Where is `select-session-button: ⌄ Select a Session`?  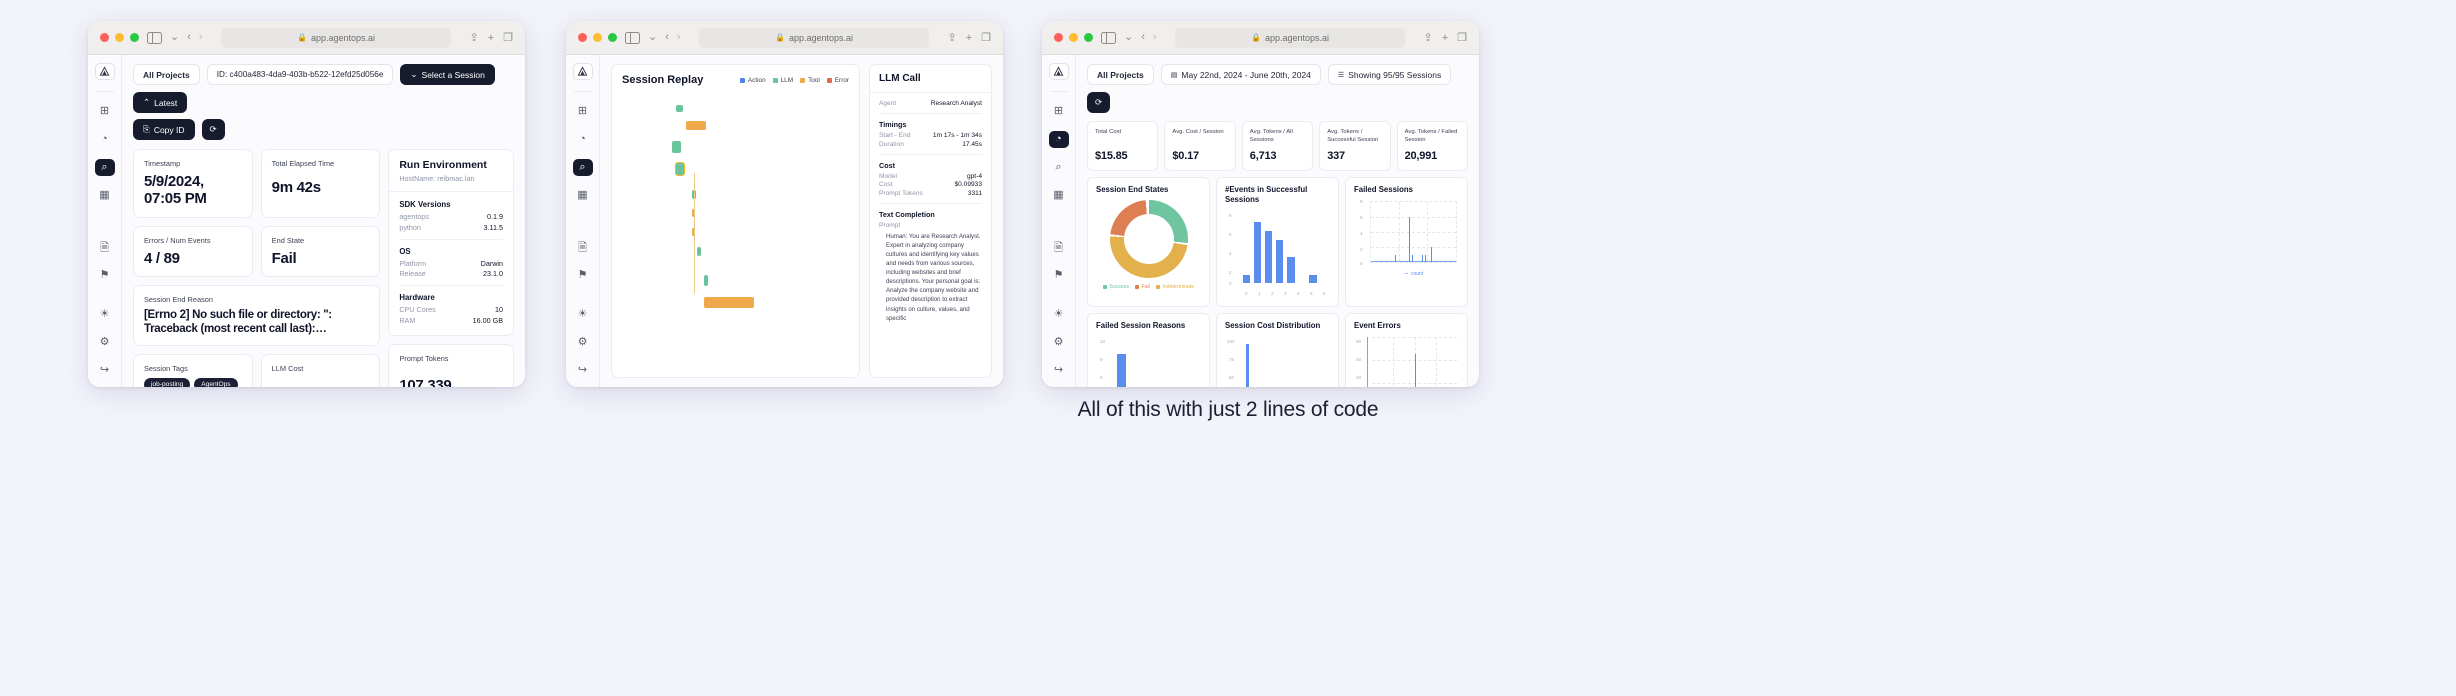 select-session-button: ⌄ Select a Session is located at coordinates (447, 74).